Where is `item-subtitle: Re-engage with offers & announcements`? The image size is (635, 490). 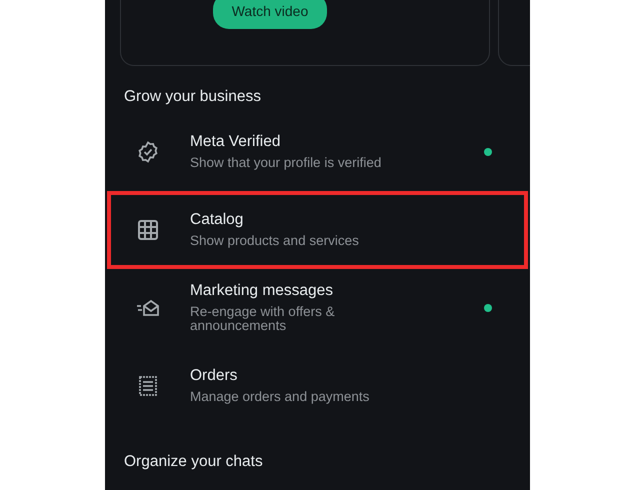
item-subtitle: Re-engage with offers & announcements is located at coordinates (263, 319).